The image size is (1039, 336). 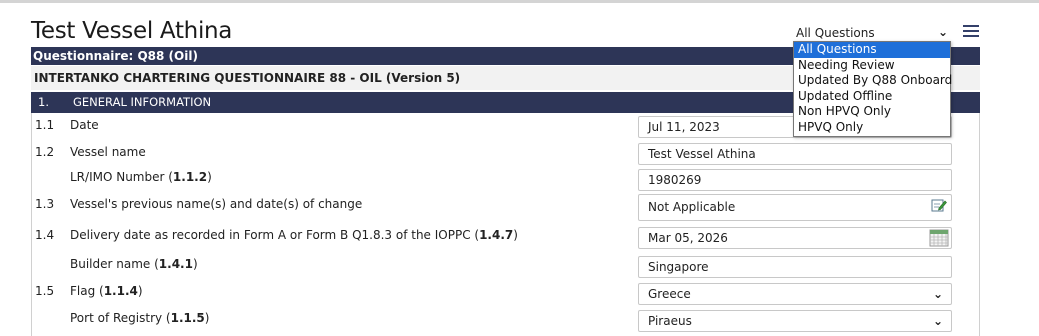 I want to click on flag-select: Greece ⌄, so click(x=795, y=294).